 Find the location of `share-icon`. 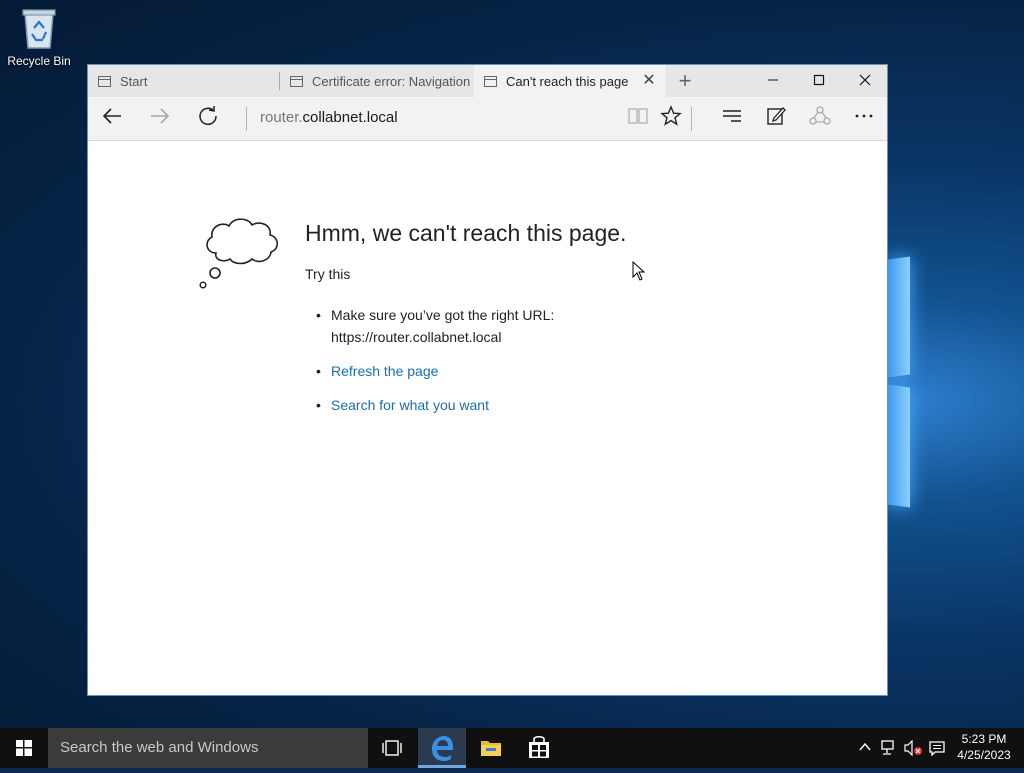

share-icon is located at coordinates (820, 119).